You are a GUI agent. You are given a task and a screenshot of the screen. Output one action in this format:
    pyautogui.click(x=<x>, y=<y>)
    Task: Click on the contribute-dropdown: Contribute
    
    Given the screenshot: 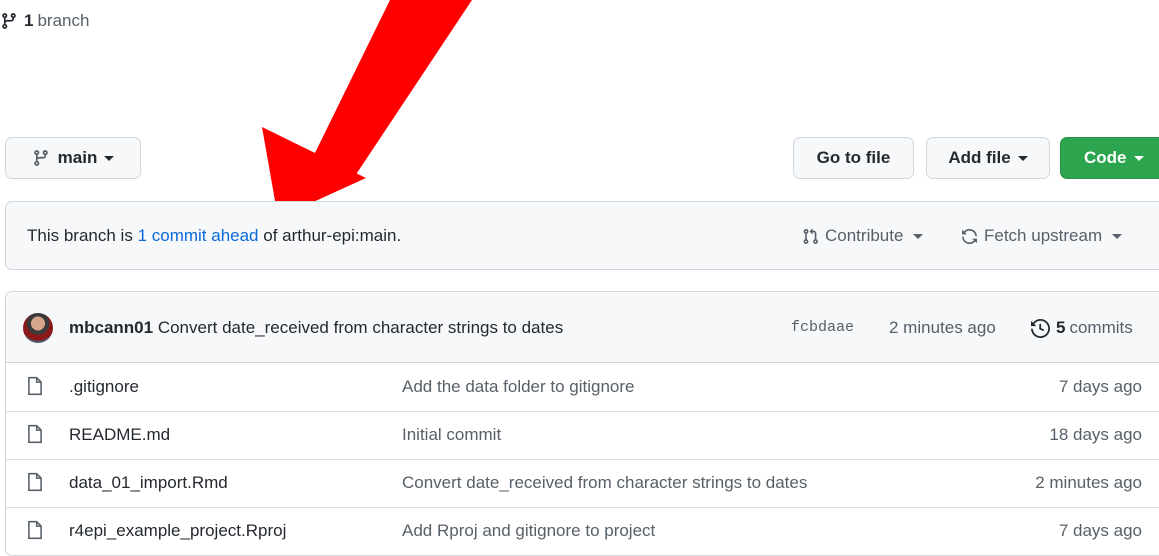 What is the action you would take?
    pyautogui.click(x=863, y=236)
    